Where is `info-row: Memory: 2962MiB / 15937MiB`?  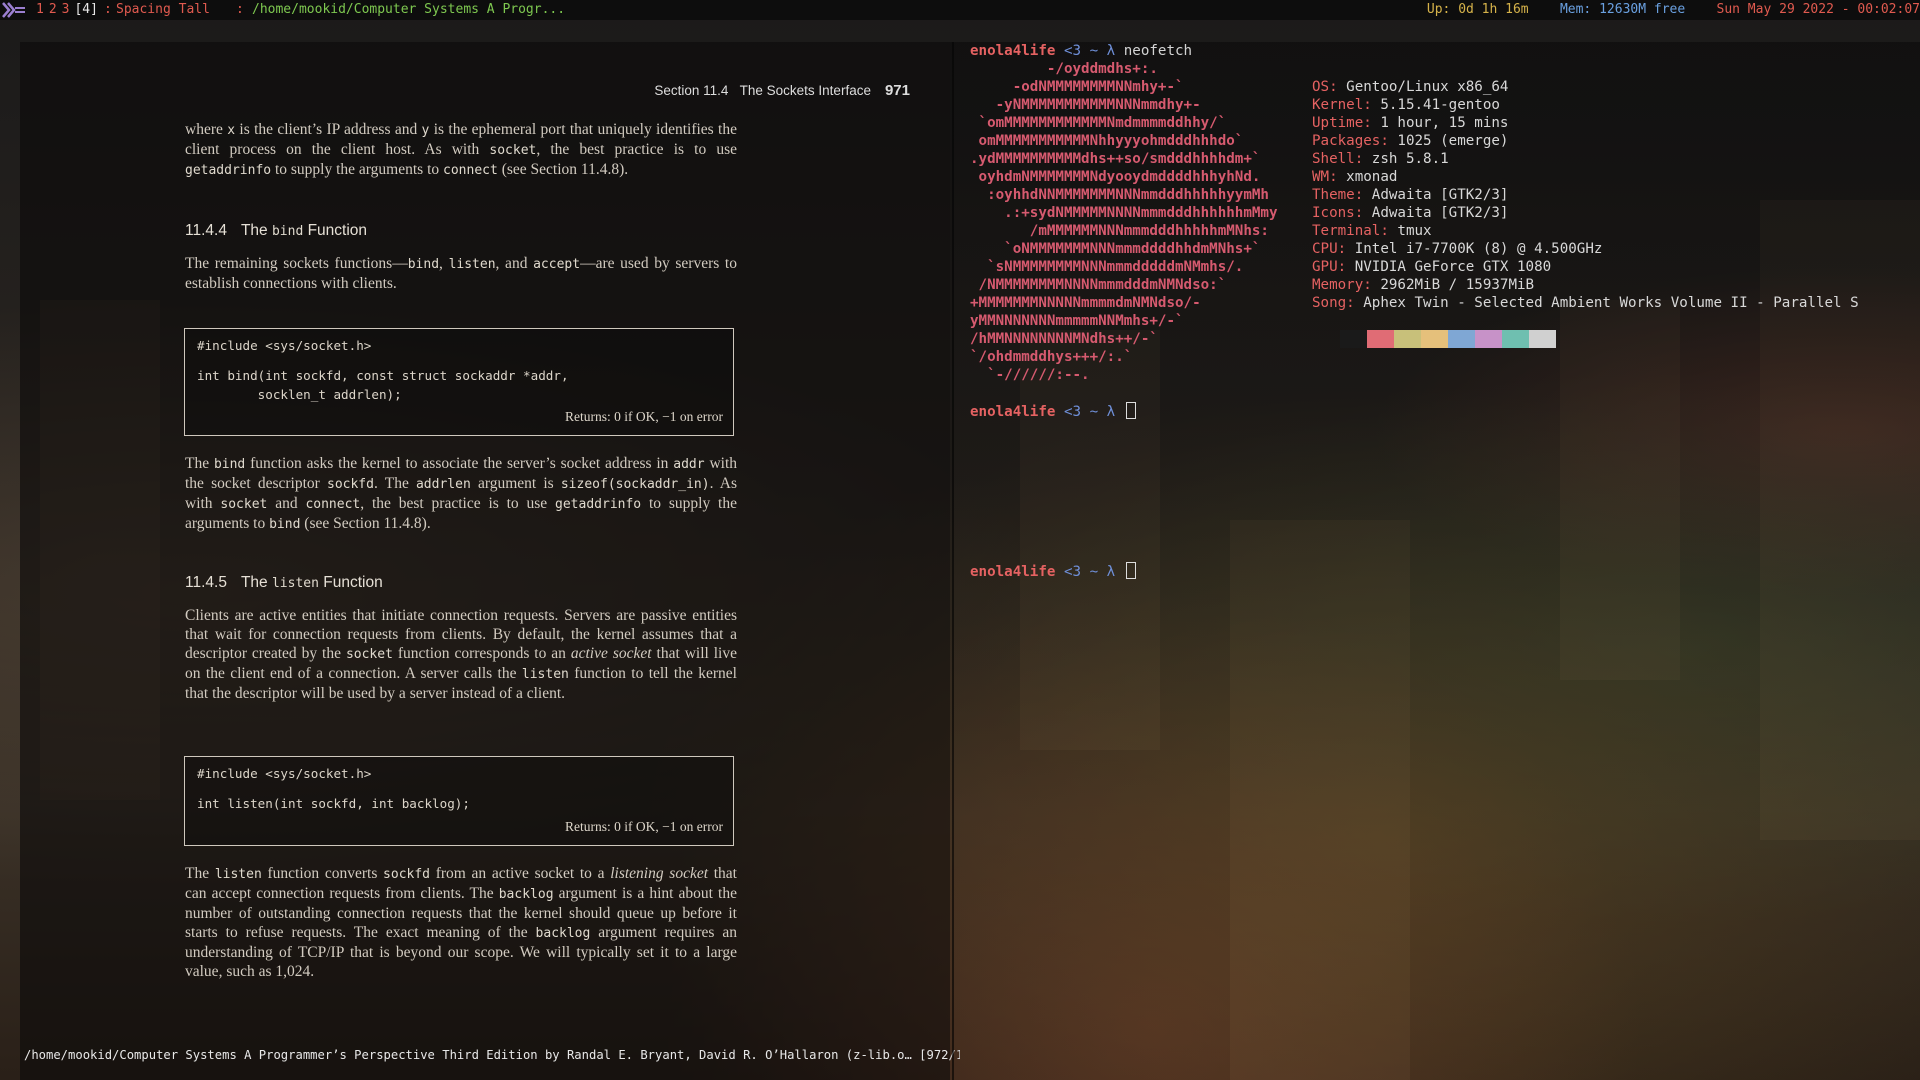
info-row: Memory: 2962MiB / 15937MiB is located at coordinates (1585, 285).